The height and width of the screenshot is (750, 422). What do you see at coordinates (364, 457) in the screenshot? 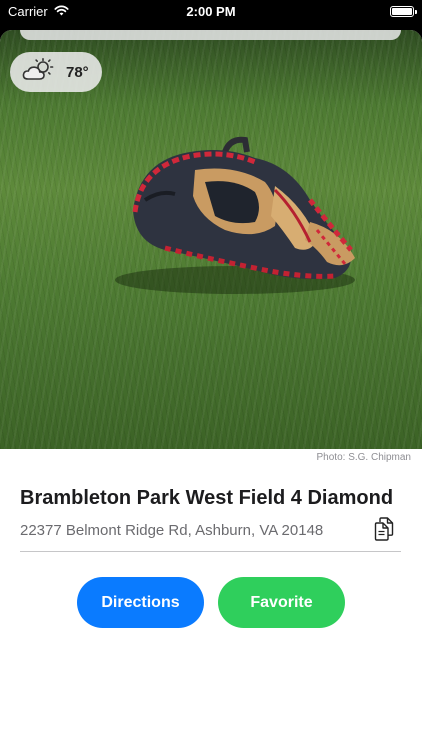
I see `photo-credit: Photo: S.G. Chipman` at bounding box center [364, 457].